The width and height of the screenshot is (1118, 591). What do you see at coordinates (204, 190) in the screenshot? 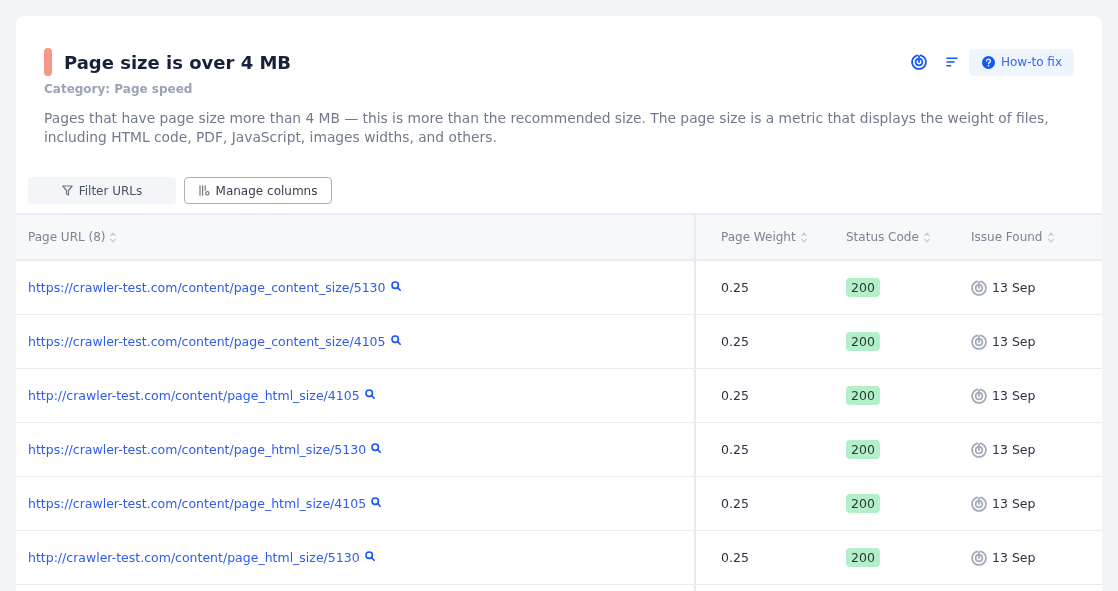
I see `columns-icon` at bounding box center [204, 190].